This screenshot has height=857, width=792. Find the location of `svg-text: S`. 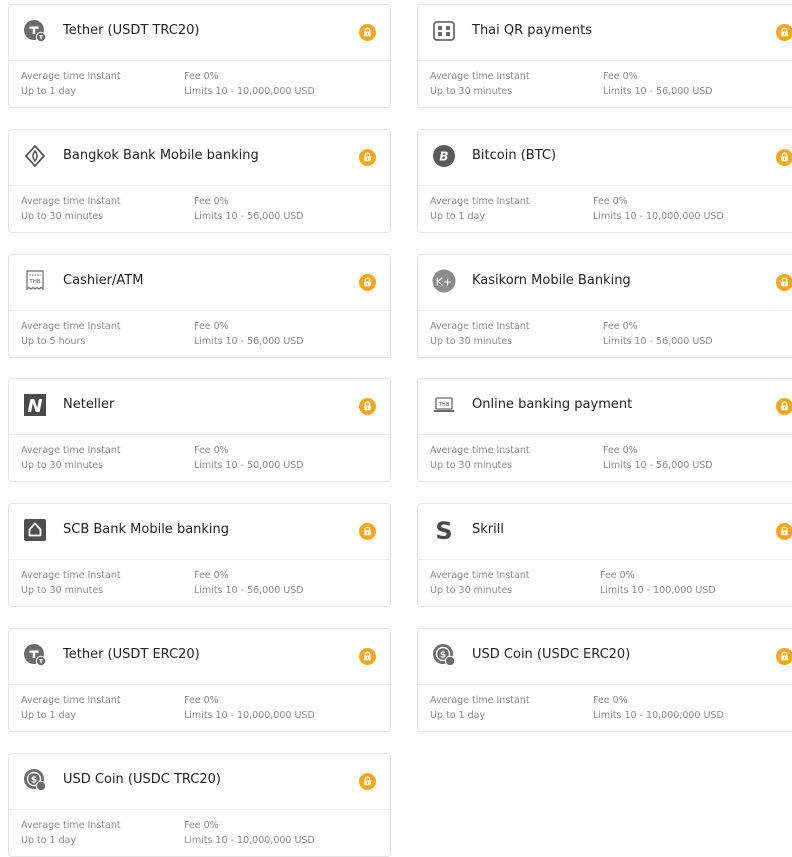

svg-text: S is located at coordinates (443, 530).